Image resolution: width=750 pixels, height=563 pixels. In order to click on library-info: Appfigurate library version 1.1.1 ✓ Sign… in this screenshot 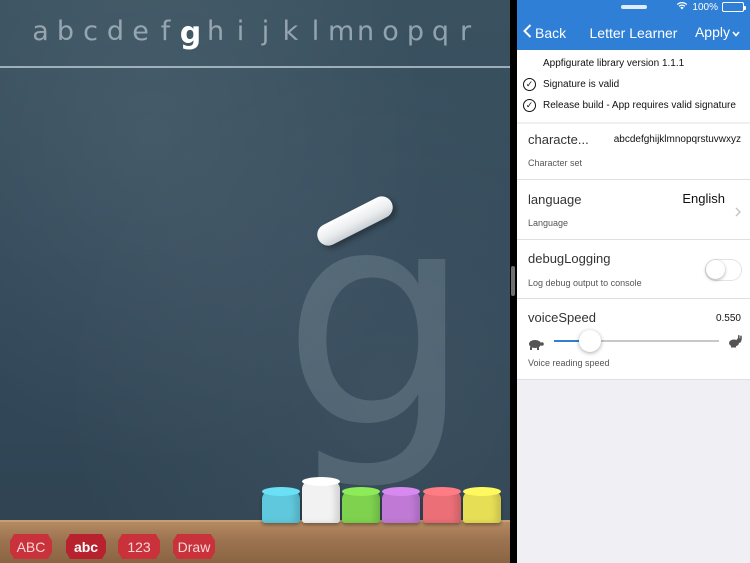, I will do `click(633, 86)`.